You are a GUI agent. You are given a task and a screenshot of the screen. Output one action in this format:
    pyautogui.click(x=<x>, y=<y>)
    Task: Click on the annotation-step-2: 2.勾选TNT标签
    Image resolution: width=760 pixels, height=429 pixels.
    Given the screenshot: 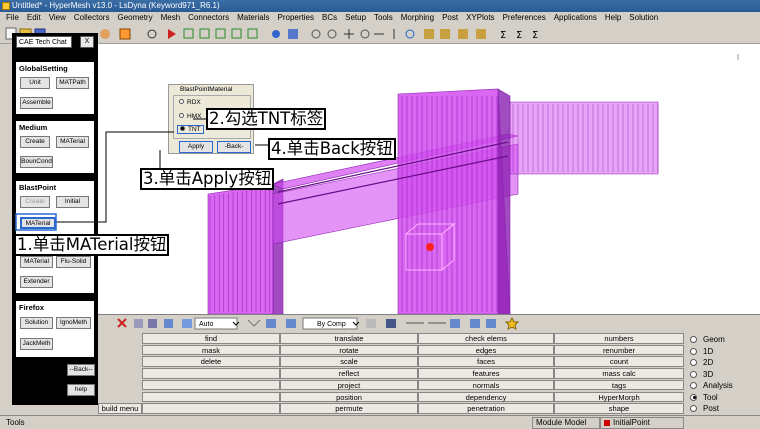 What is the action you would take?
    pyautogui.click(x=266, y=119)
    